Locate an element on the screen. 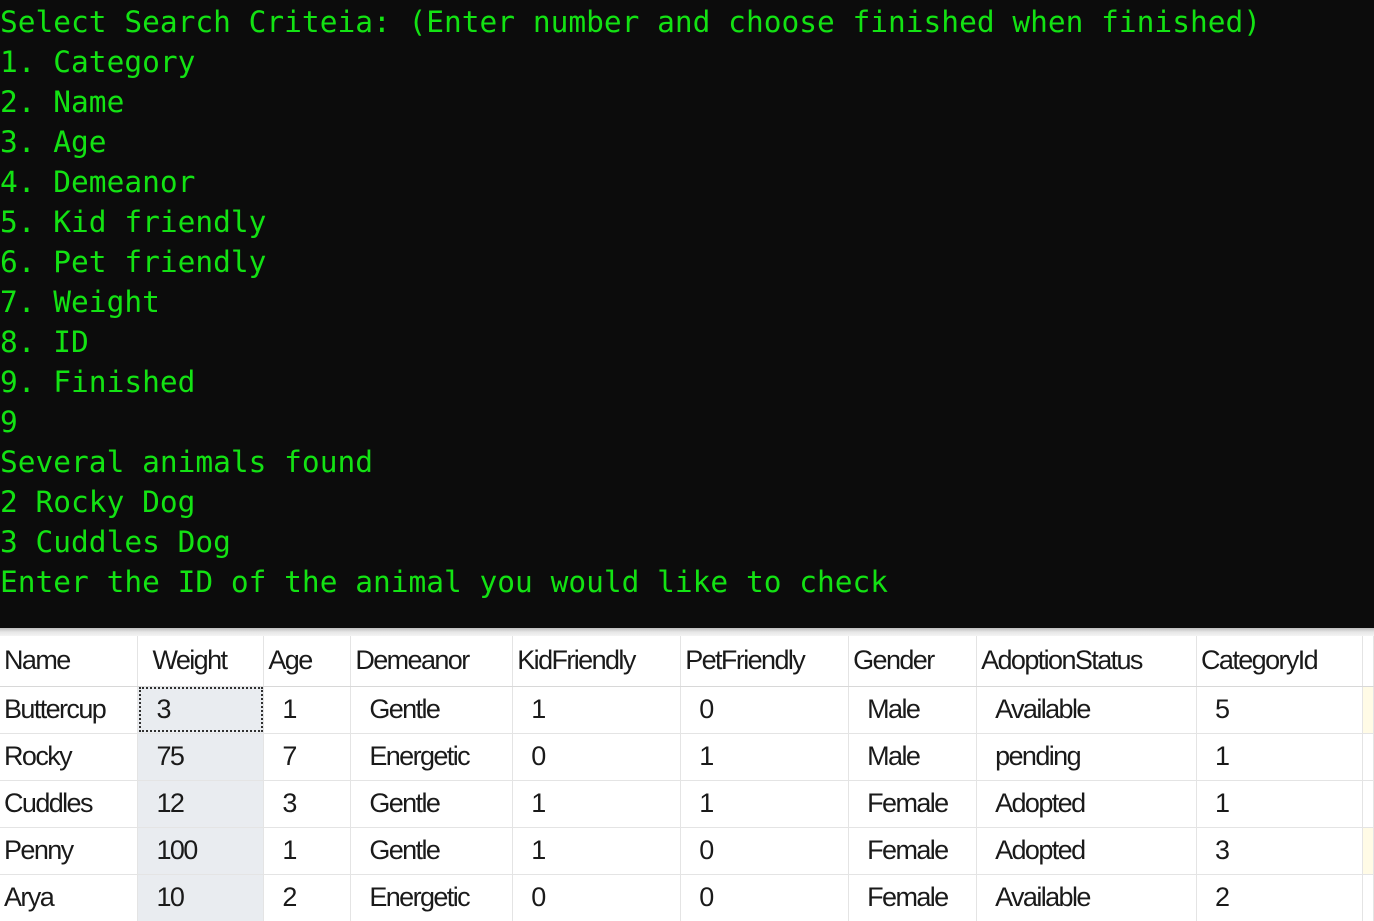  console-line-user-input: 9 is located at coordinates (9, 422).